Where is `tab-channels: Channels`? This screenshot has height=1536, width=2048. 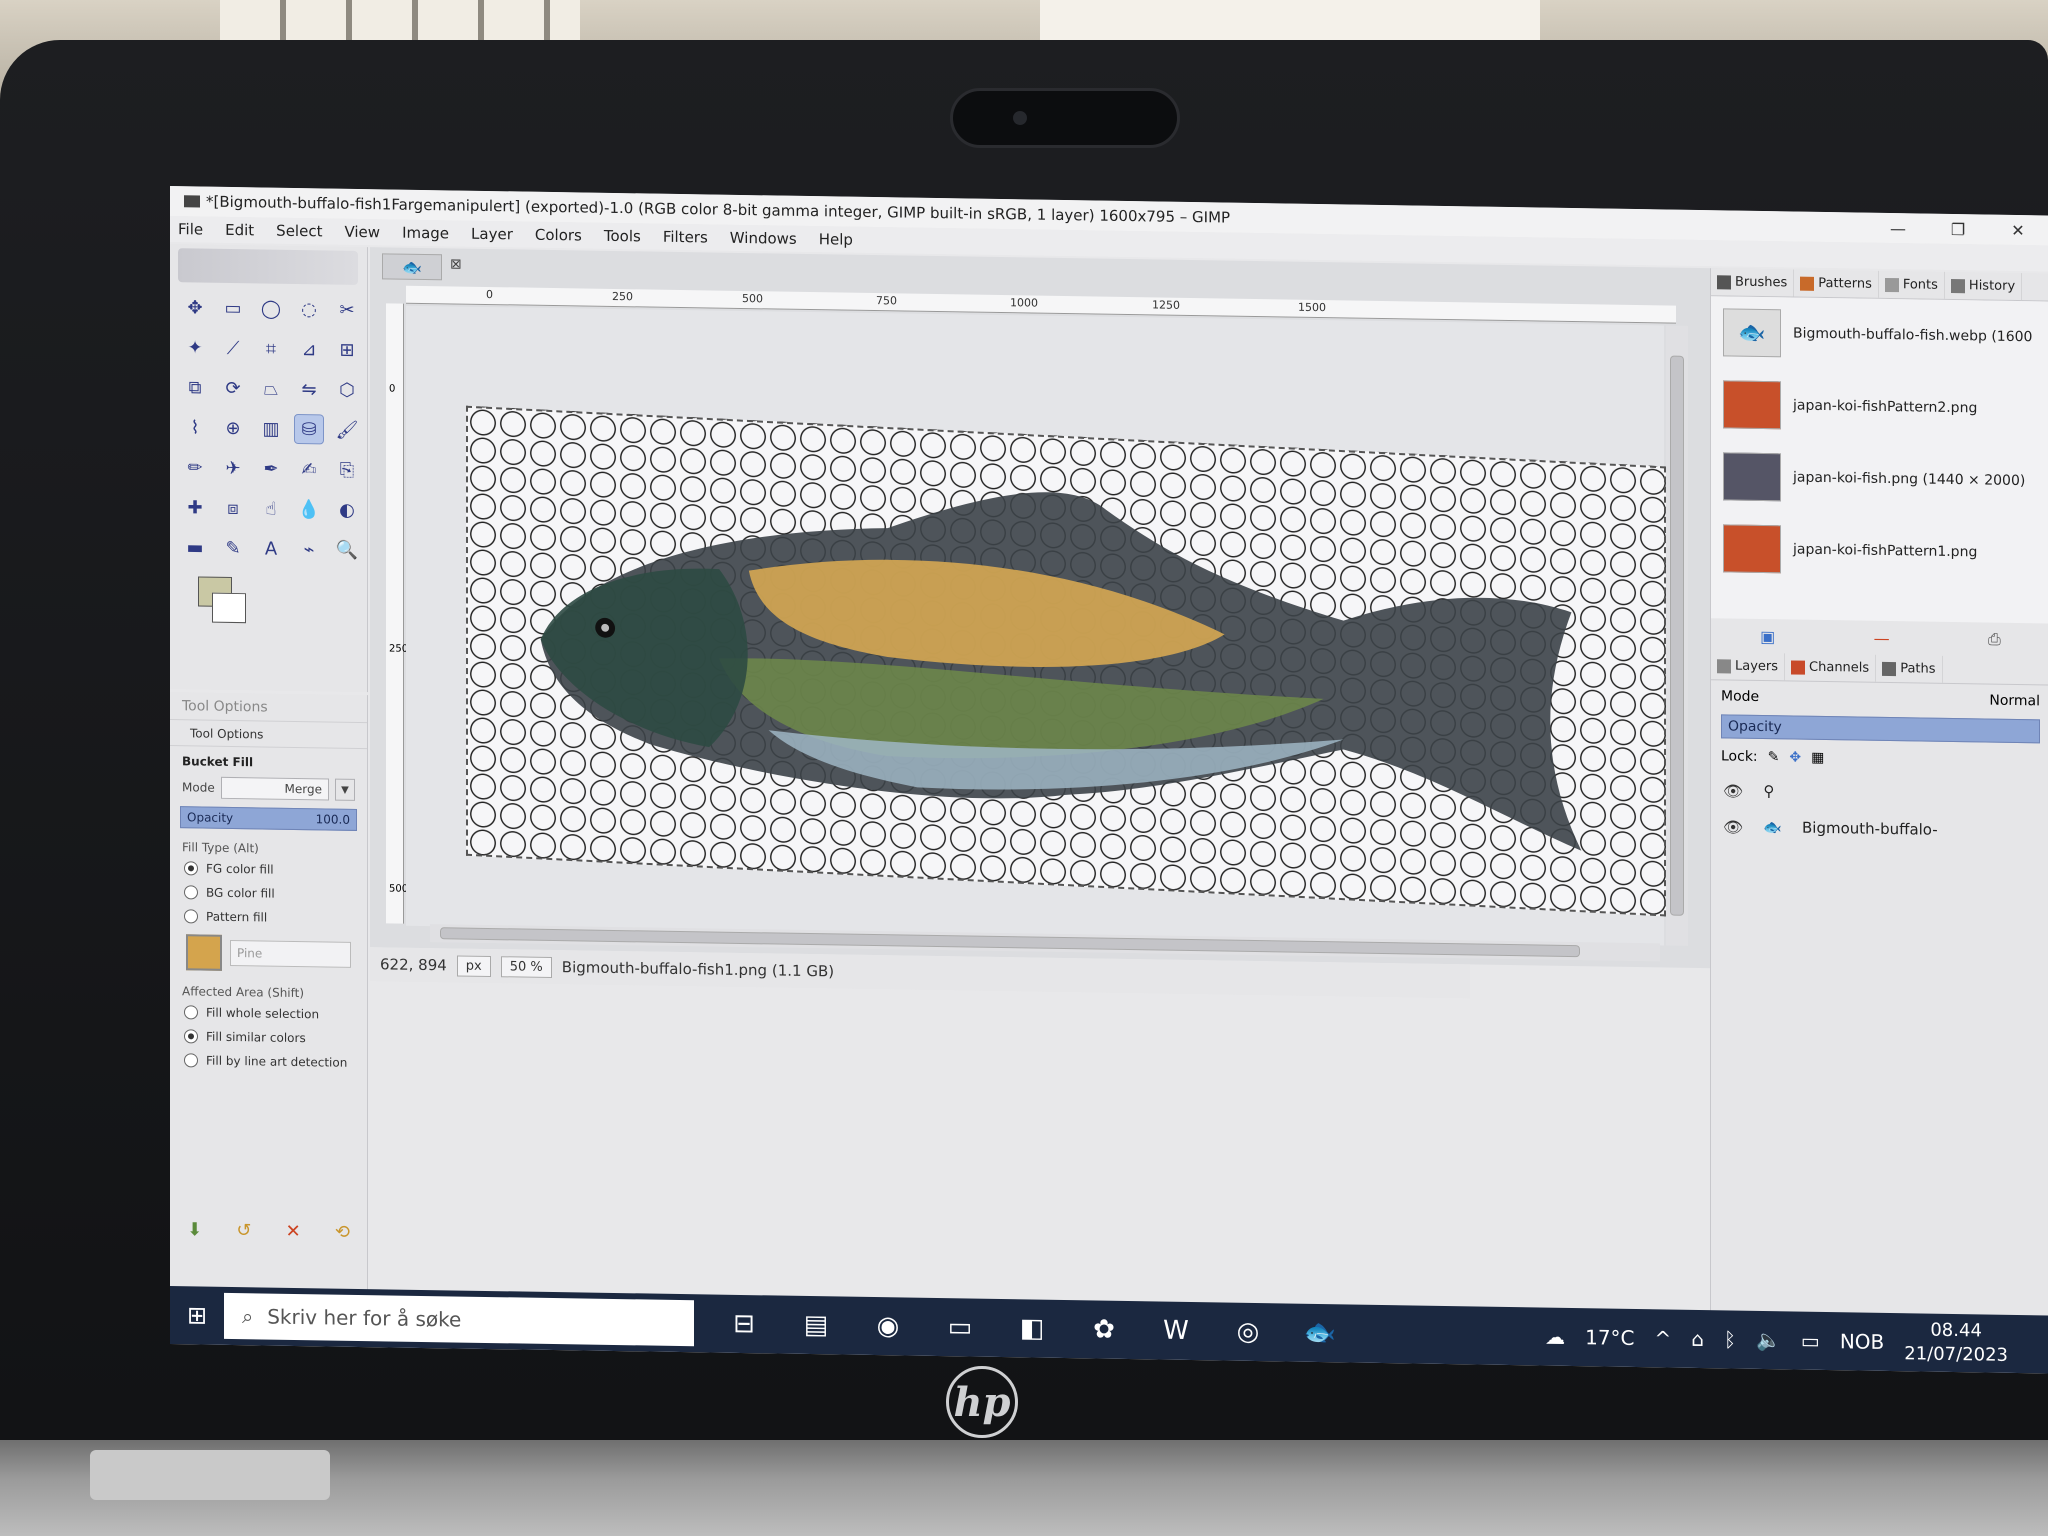
tab-channels: Channels is located at coordinates (1831, 667).